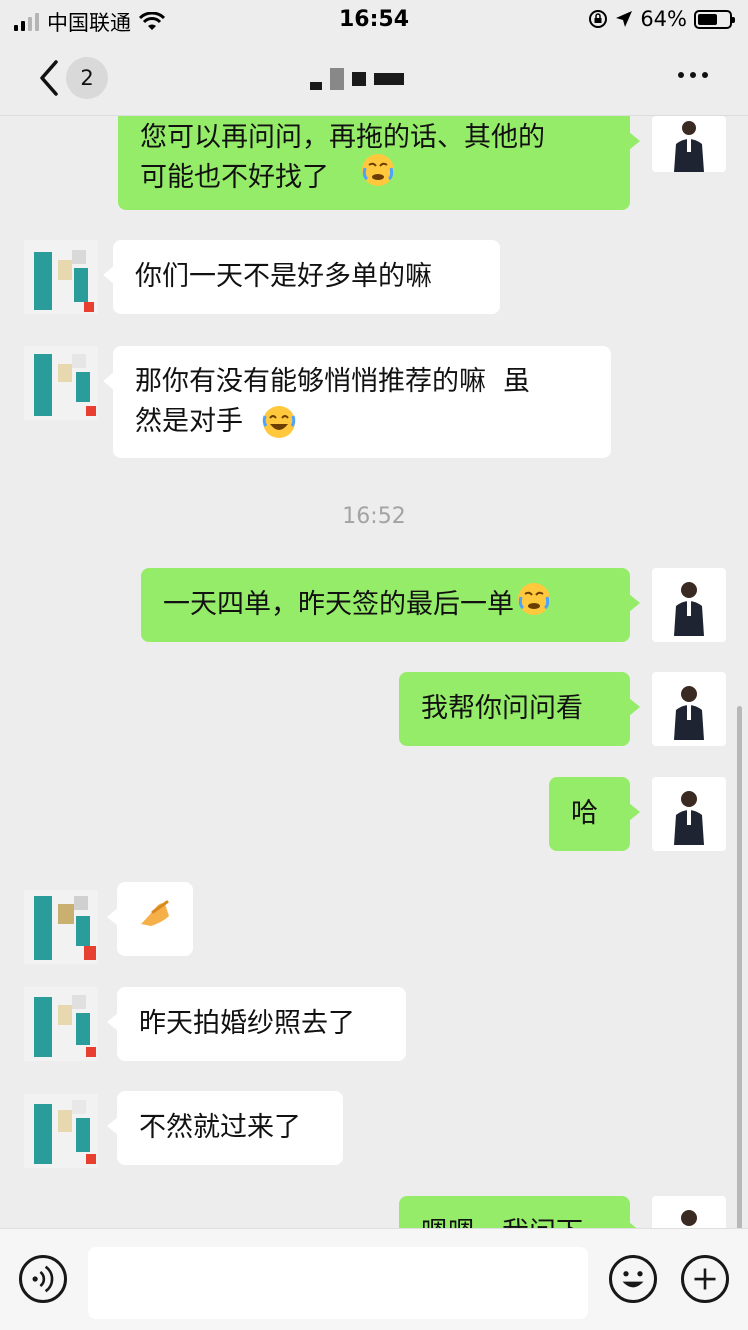 The height and width of the screenshot is (1330, 748). I want to click on message-text: 你们一天不是好多单的嘛, so click(283, 276).